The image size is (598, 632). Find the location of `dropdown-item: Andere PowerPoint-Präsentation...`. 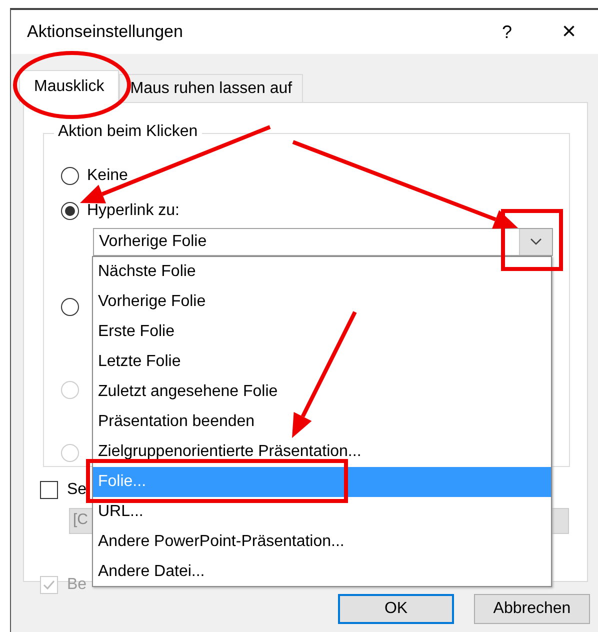

dropdown-item: Andere PowerPoint-Präsentation... is located at coordinates (322, 542).